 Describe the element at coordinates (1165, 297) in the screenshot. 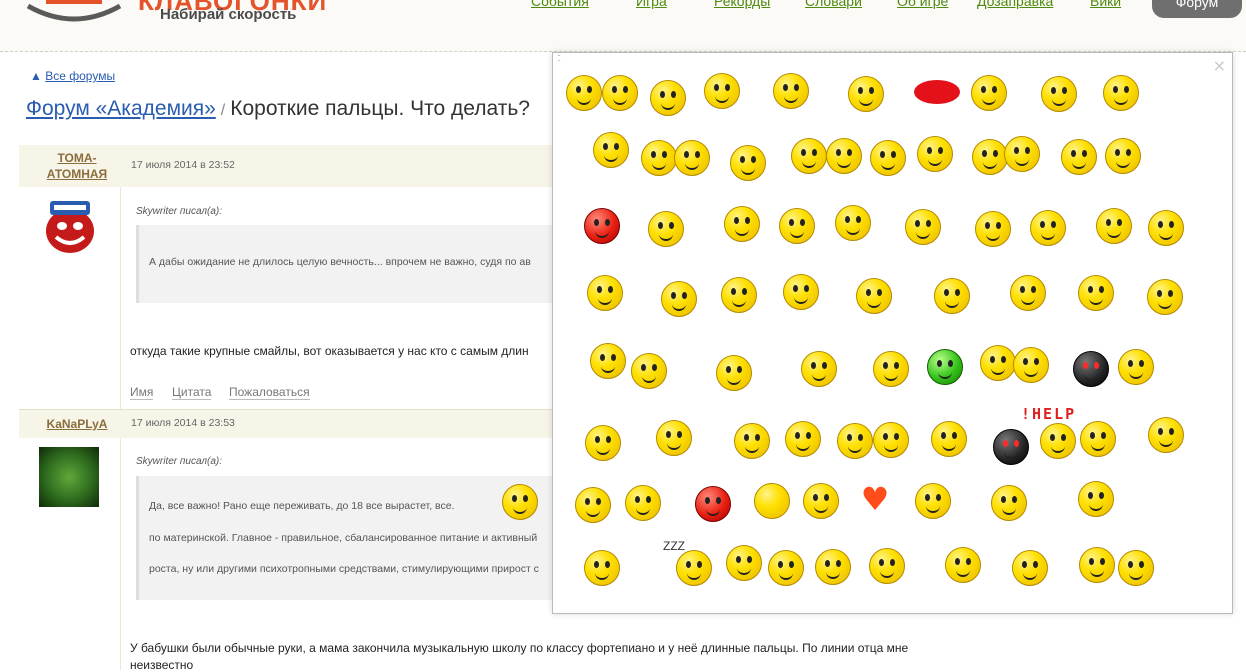

I see `girl-wink-smiley-icon` at that location.